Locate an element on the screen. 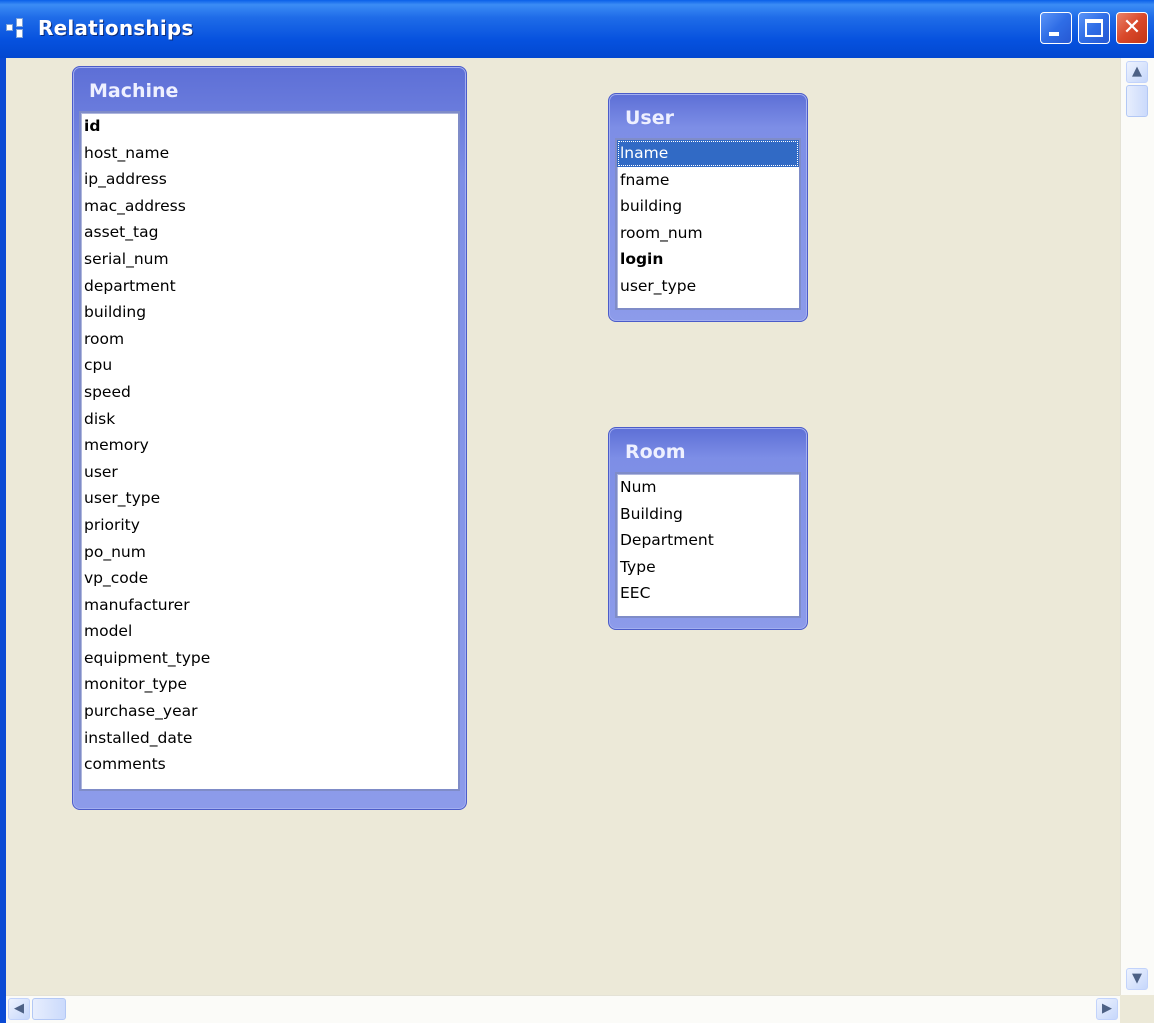  scroll-down-button: ▼ is located at coordinates (1137, 979).